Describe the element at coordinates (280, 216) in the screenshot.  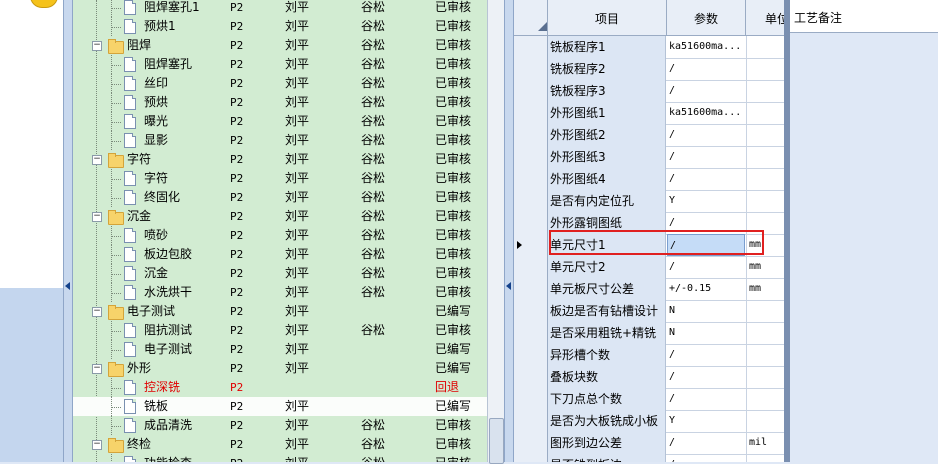
I see `tree-group-row: − 沉金 P2 刘平 谷松 已审核` at that location.